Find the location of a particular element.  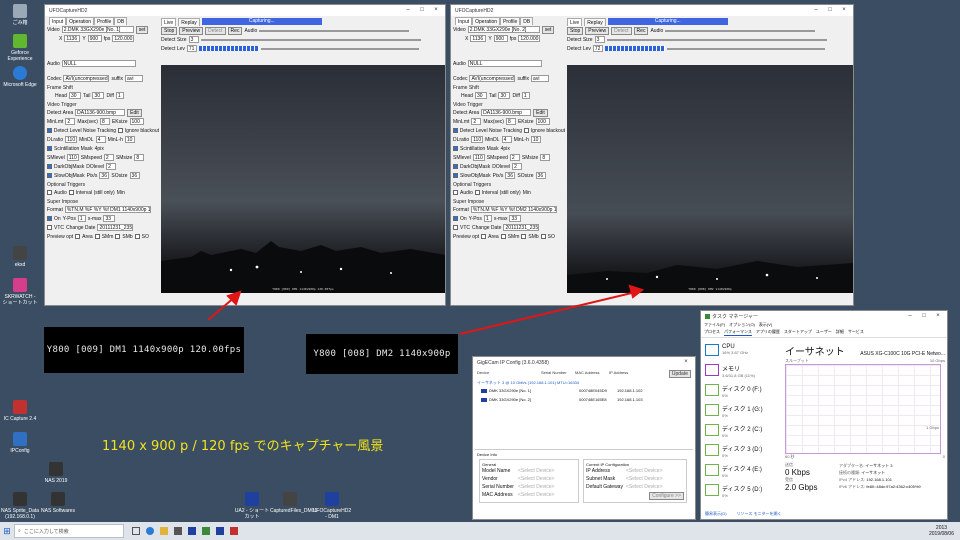

y-field: 900 is located at coordinates (500, 38).